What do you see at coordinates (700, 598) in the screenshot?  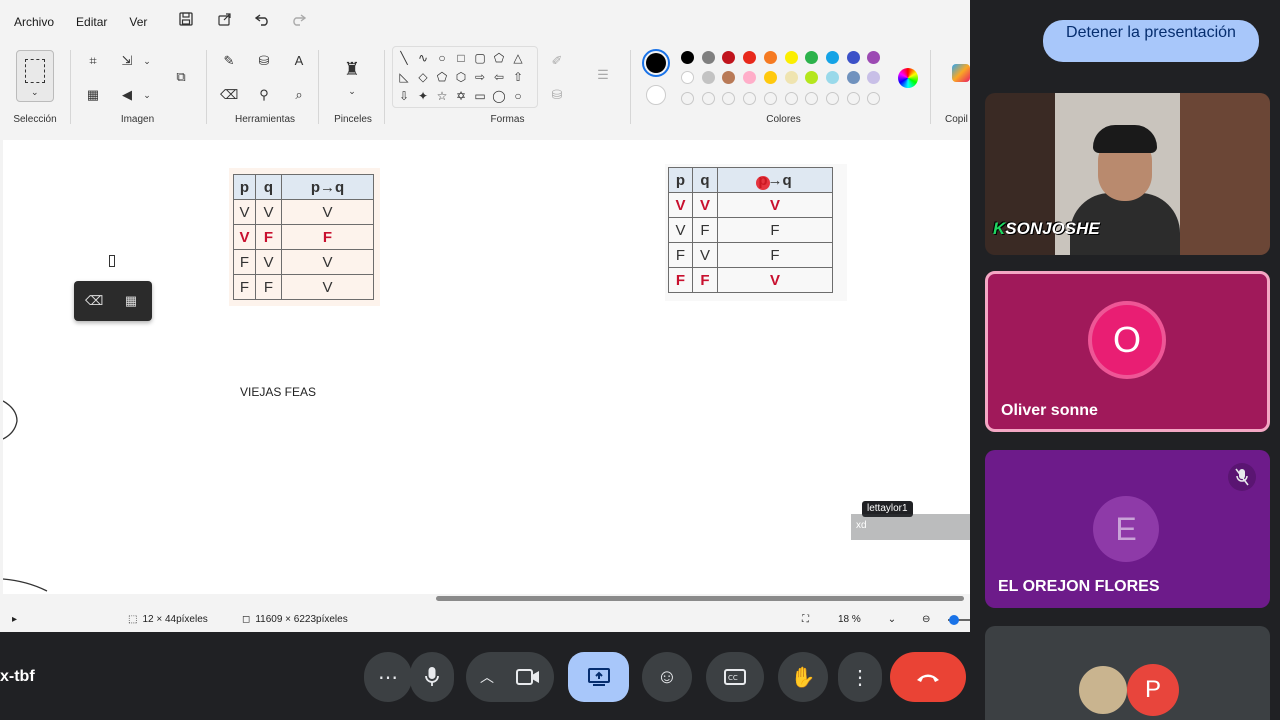 I see `scrollbar-thumb` at bounding box center [700, 598].